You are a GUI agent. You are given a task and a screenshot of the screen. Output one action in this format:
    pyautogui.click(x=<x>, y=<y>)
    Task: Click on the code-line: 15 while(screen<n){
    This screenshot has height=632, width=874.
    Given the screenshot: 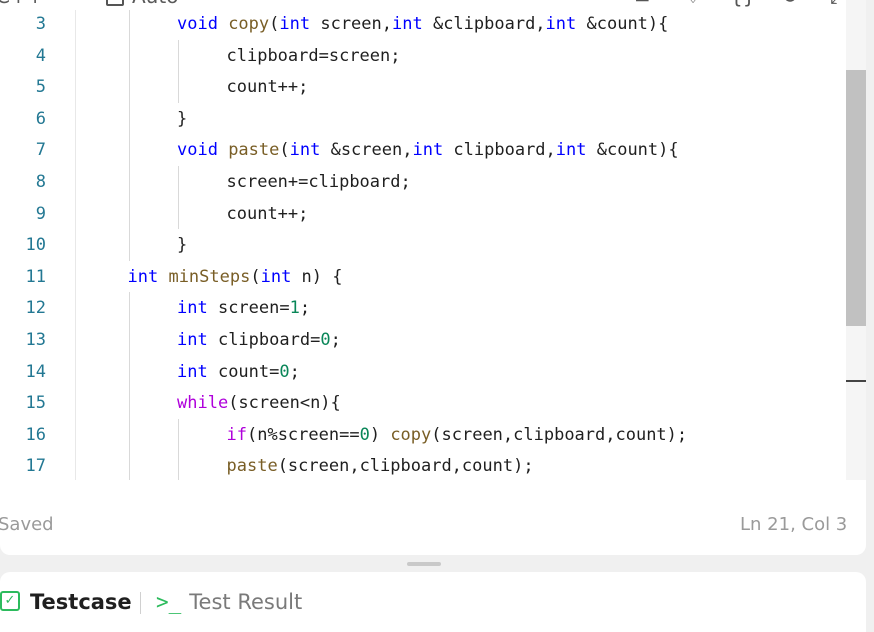 What is the action you would take?
    pyautogui.click(x=423, y=403)
    